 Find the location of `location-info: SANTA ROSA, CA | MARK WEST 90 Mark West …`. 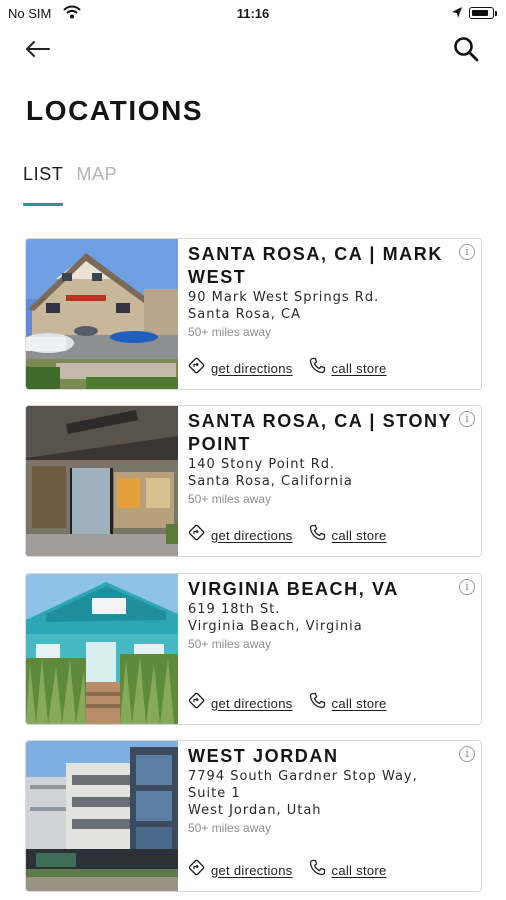

location-info: SANTA ROSA, CA | MARK WEST 90 Mark West … is located at coordinates (323, 292).